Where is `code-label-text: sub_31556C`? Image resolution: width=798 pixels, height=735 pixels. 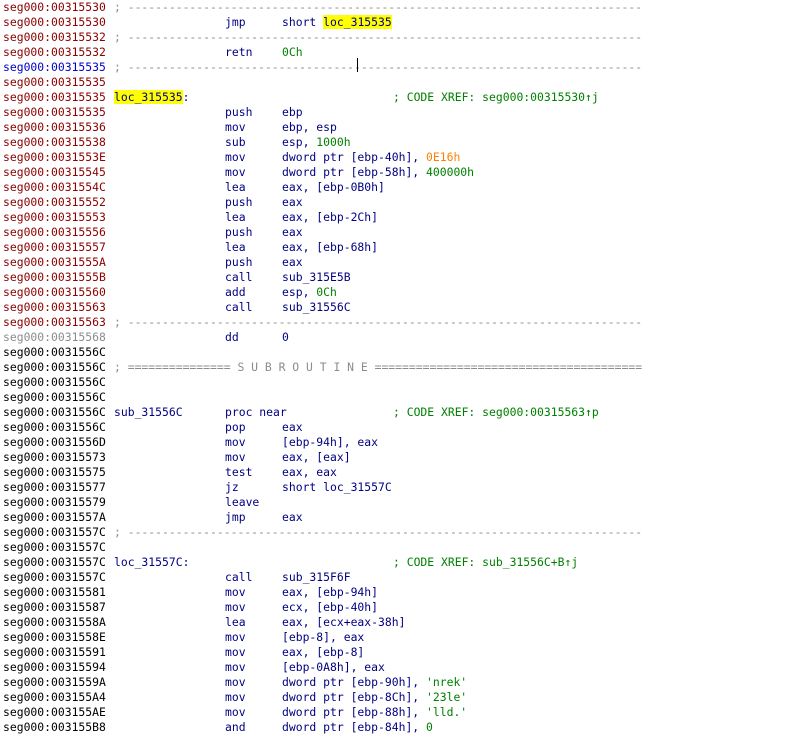 code-label-text: sub_31556C is located at coordinates (148, 412).